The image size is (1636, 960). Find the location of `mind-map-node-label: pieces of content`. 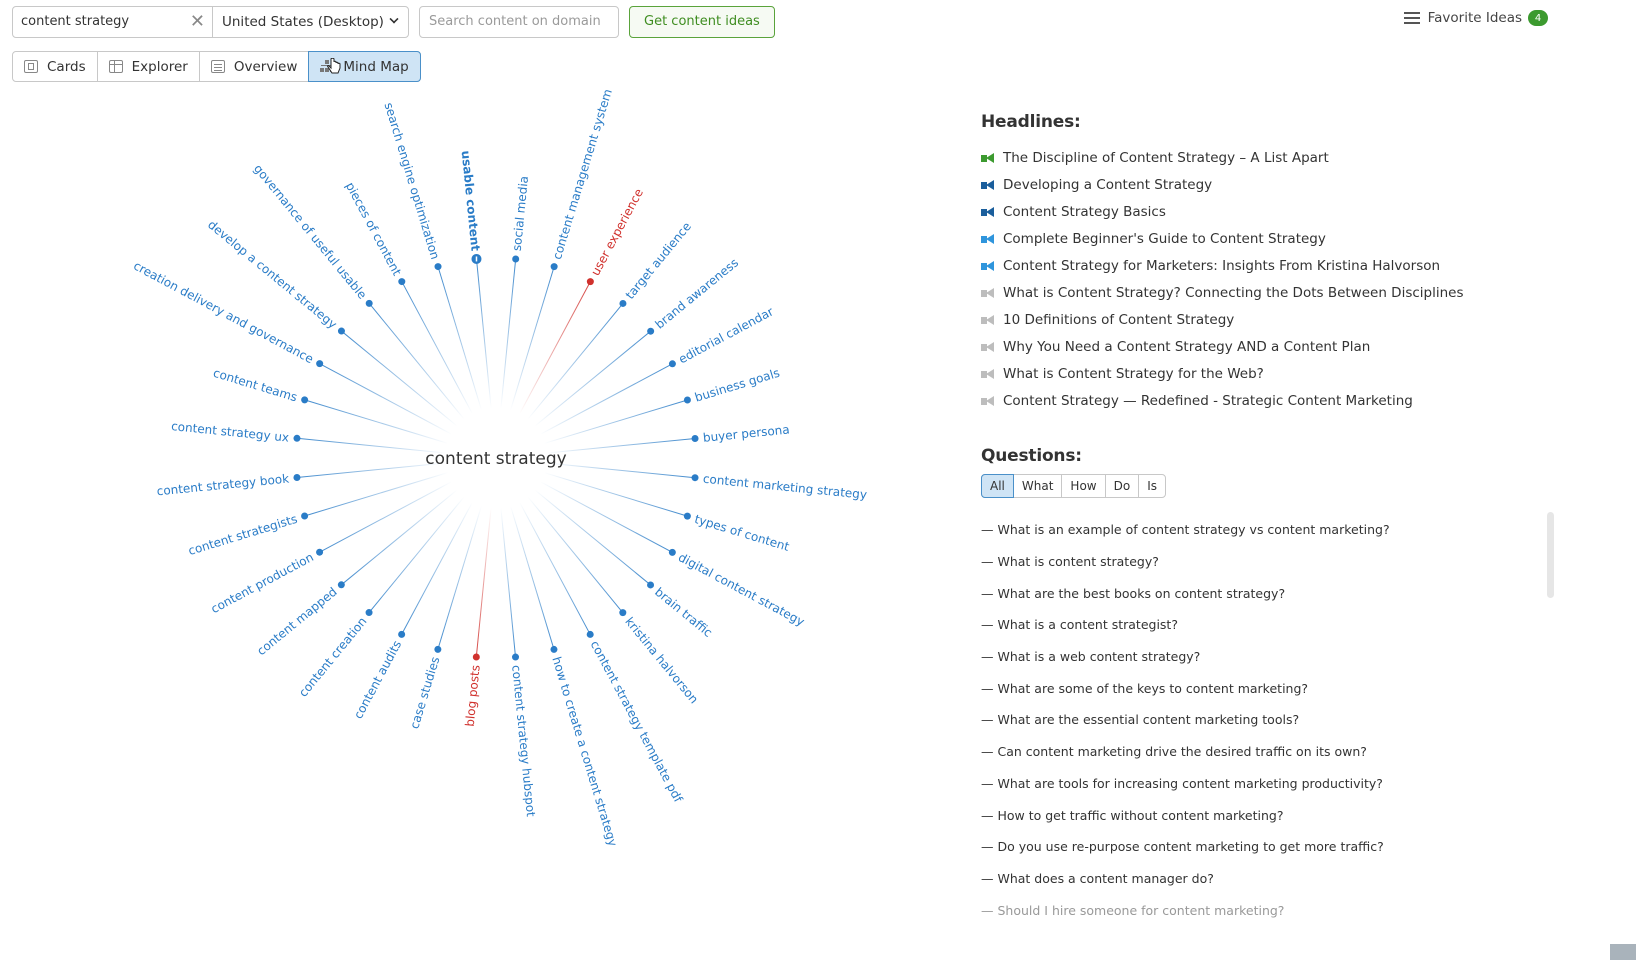

mind-map-node-label: pieces of content is located at coordinates (373, 229).